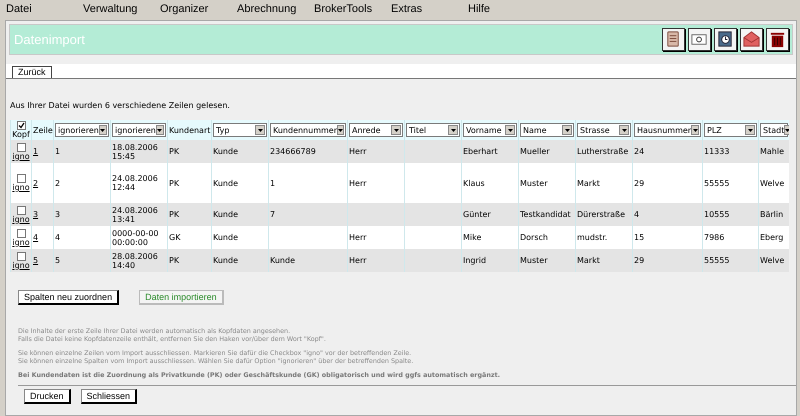 This screenshot has height=416, width=800. What do you see at coordinates (639, 237) in the screenshot?
I see `table-cell: 15` at bounding box center [639, 237].